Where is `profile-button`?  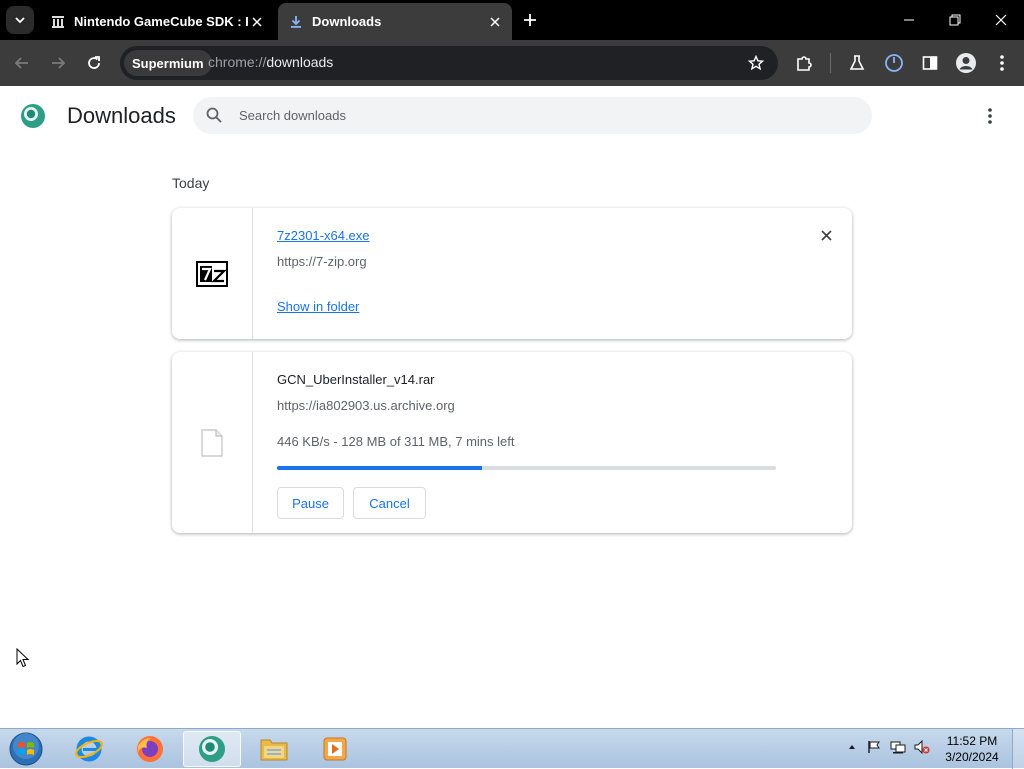 profile-button is located at coordinates (966, 63).